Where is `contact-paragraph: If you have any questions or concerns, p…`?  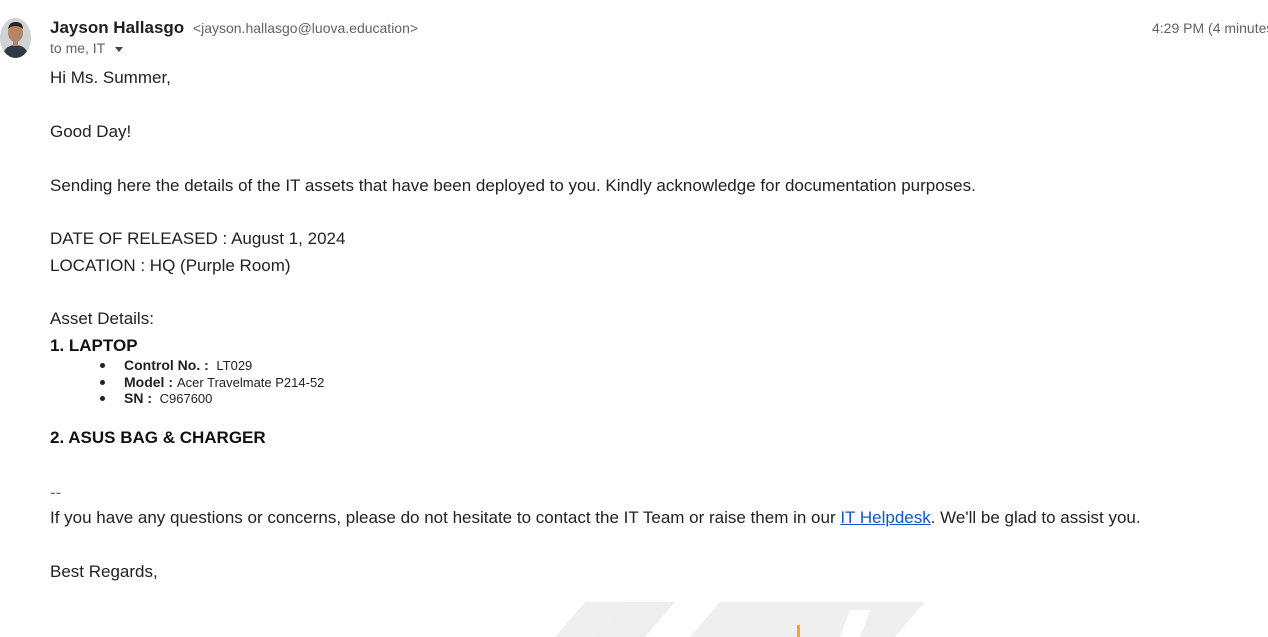
contact-paragraph: If you have any questions or concerns, p… is located at coordinates (595, 518).